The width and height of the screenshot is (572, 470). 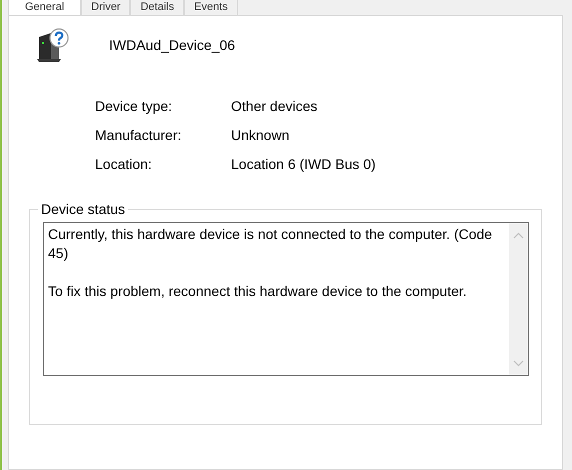 I want to click on property-value: Unknown, so click(x=260, y=135).